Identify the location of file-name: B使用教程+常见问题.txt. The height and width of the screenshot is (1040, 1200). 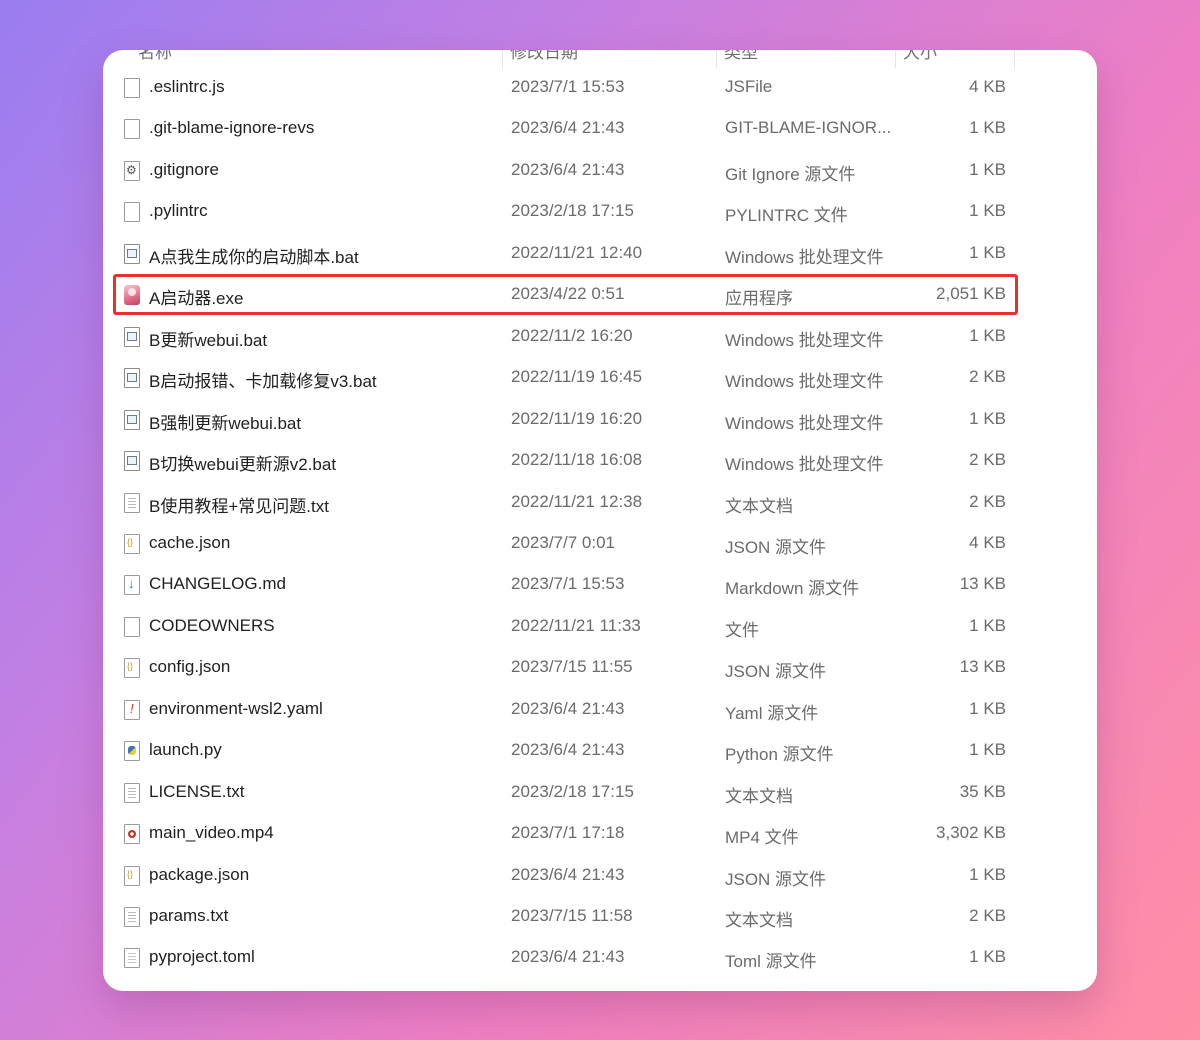
(239, 506).